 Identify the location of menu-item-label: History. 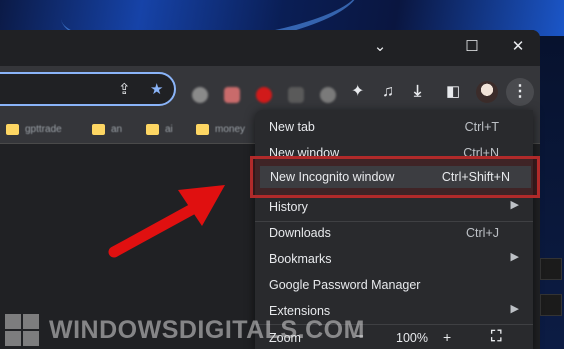
(288, 207).